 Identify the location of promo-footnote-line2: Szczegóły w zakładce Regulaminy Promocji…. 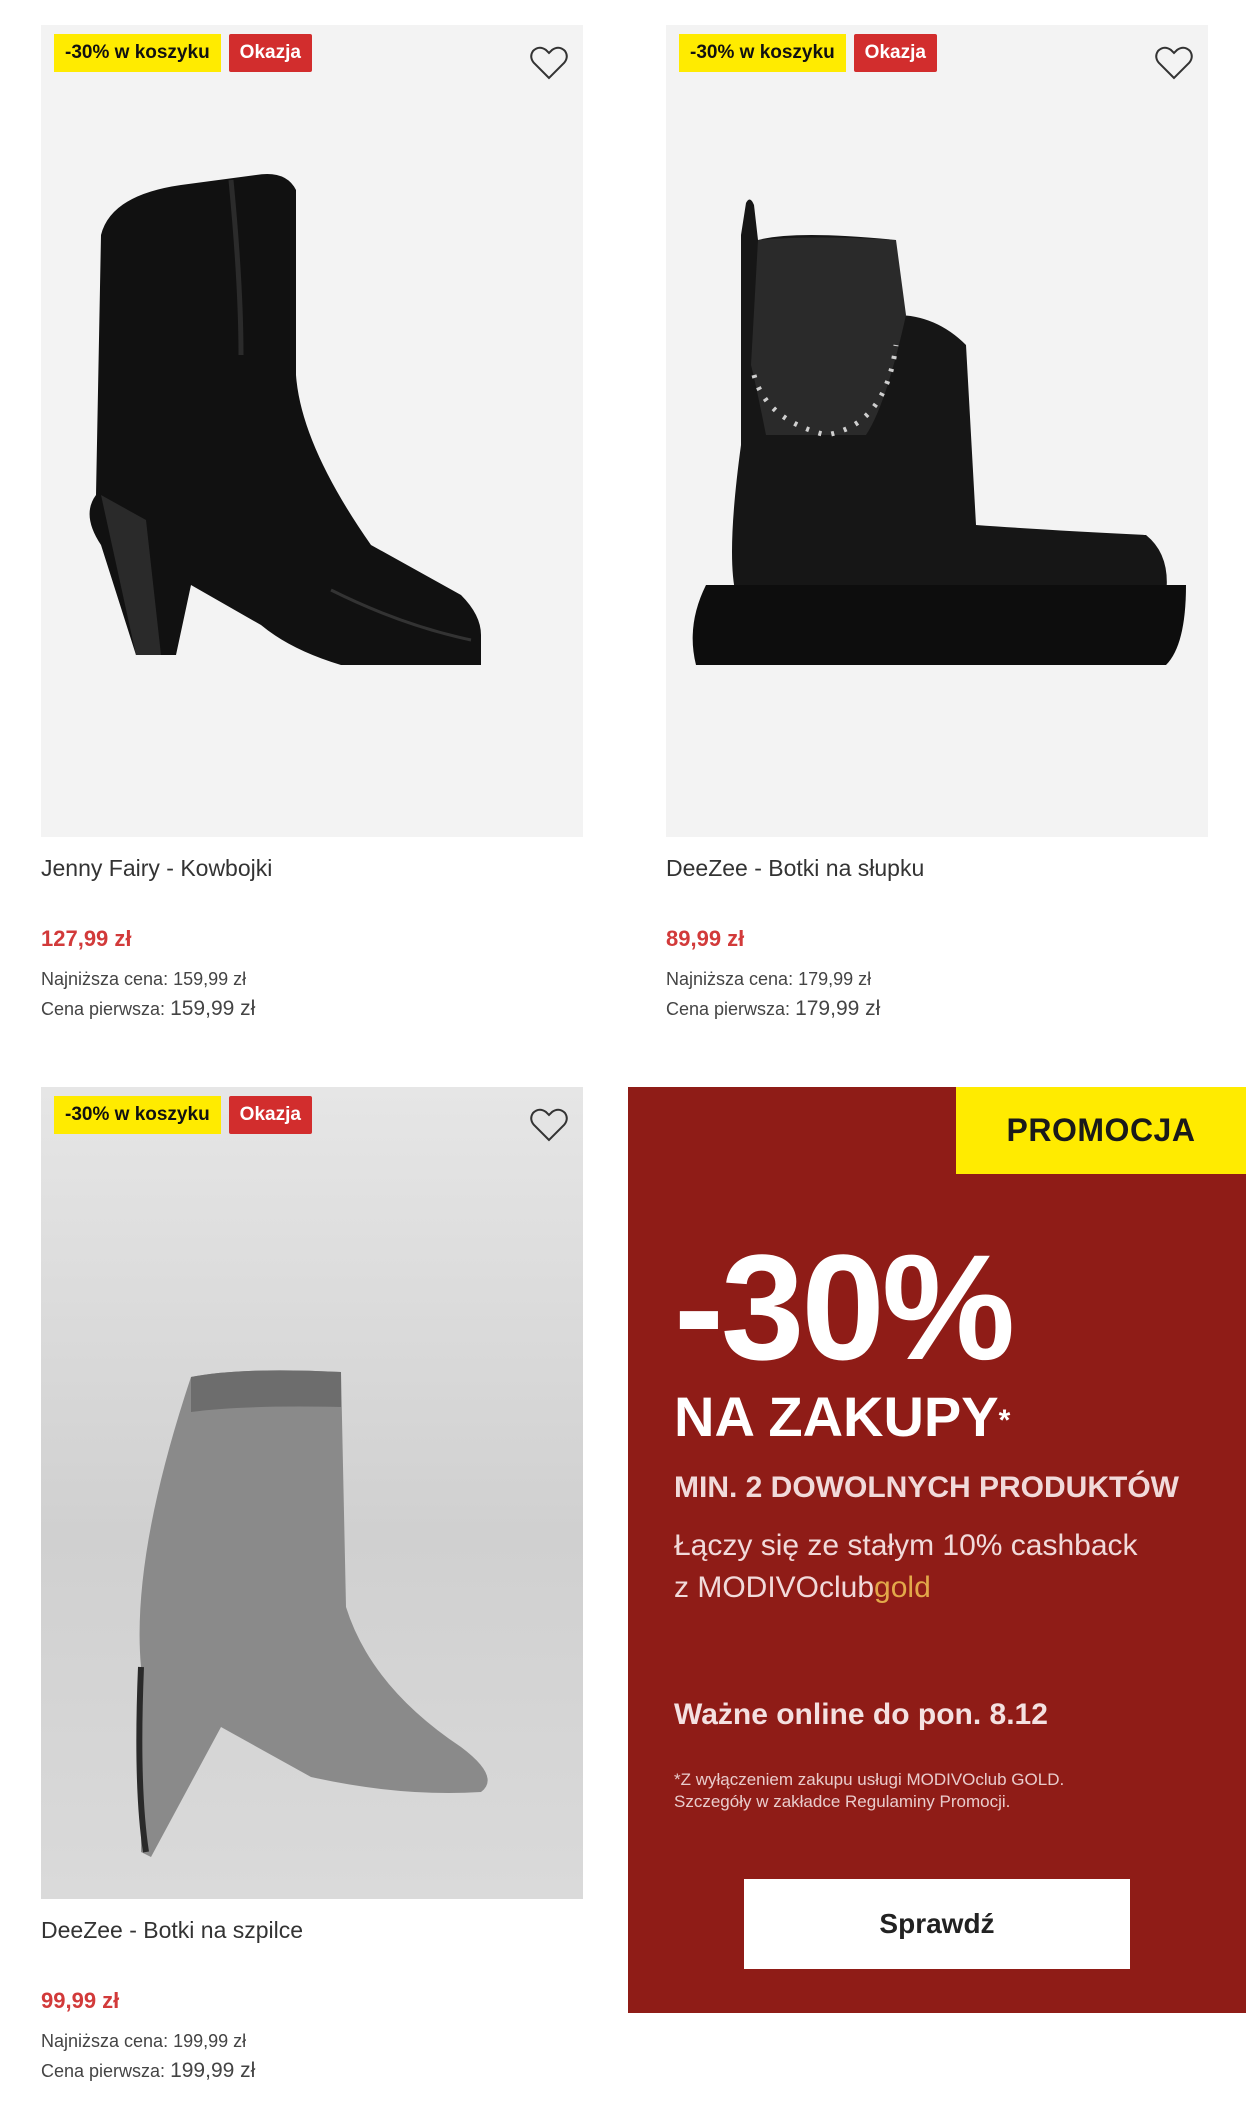
(842, 1801).